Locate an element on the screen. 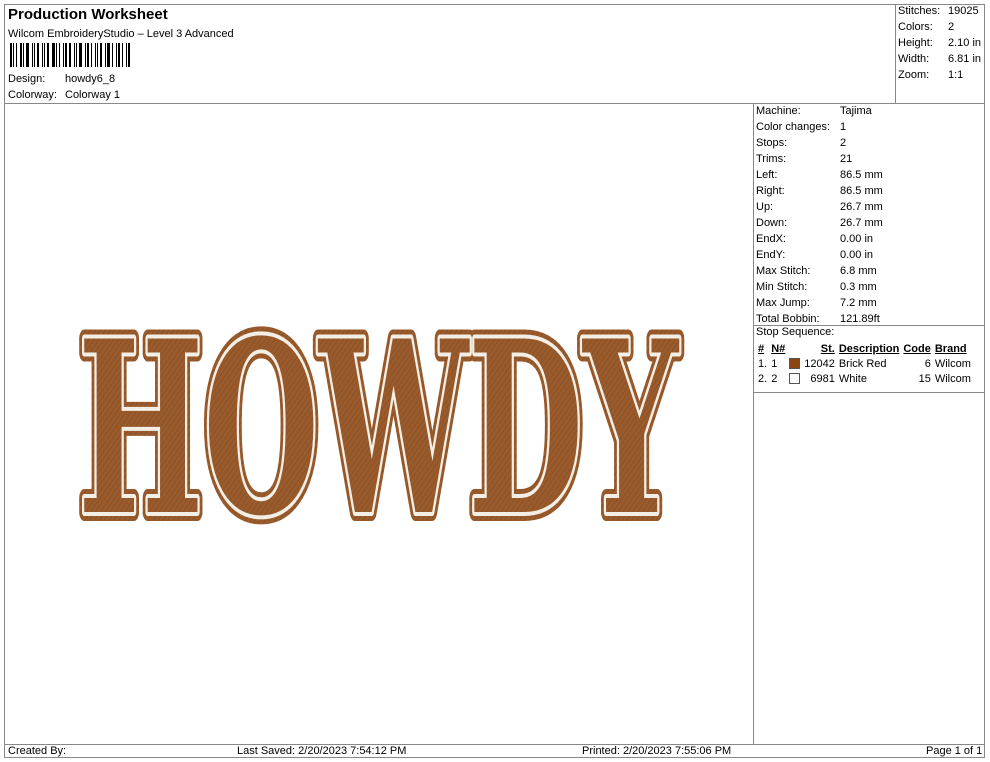 This screenshot has width=990, height=762. colorway-value: Colorway 1 is located at coordinates (93, 95).